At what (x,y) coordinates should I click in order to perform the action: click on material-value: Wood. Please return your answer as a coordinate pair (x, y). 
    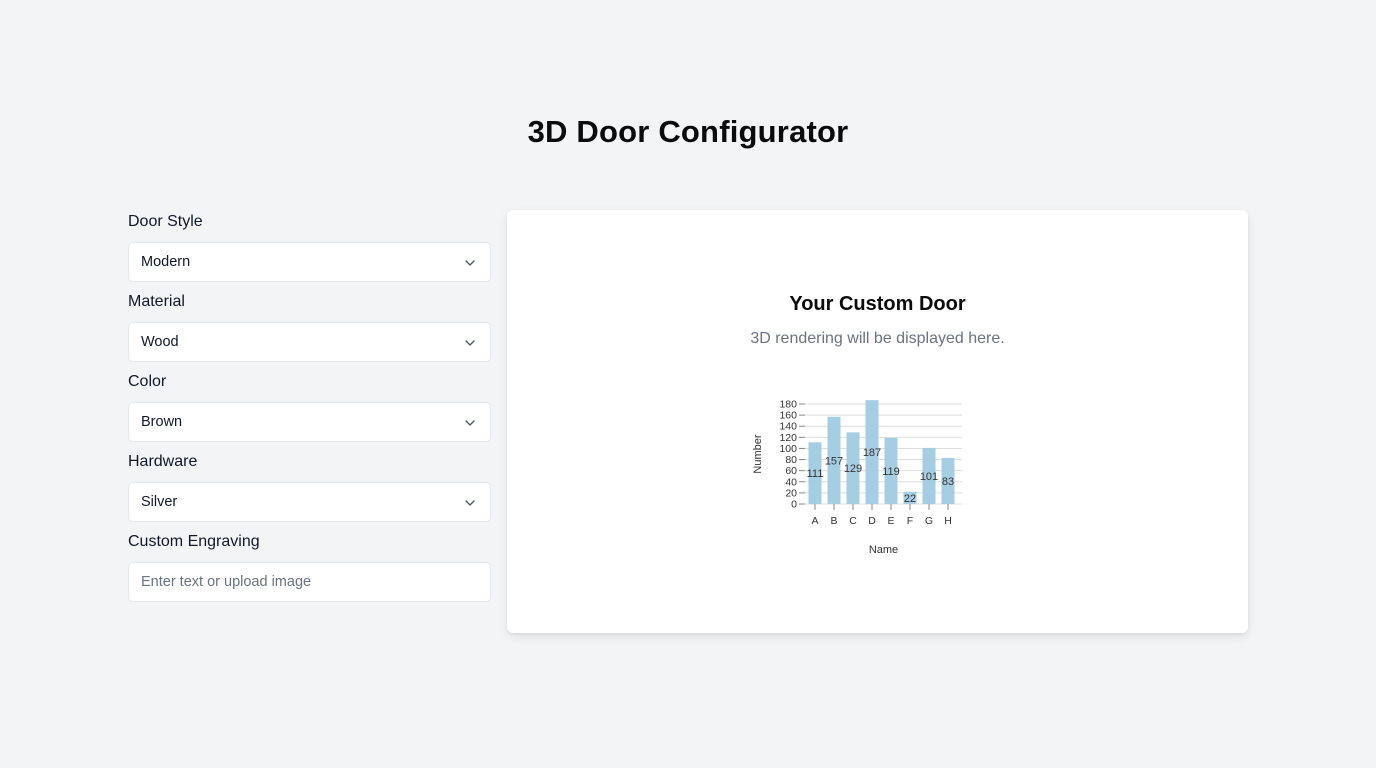
    Looking at the image, I should click on (160, 342).